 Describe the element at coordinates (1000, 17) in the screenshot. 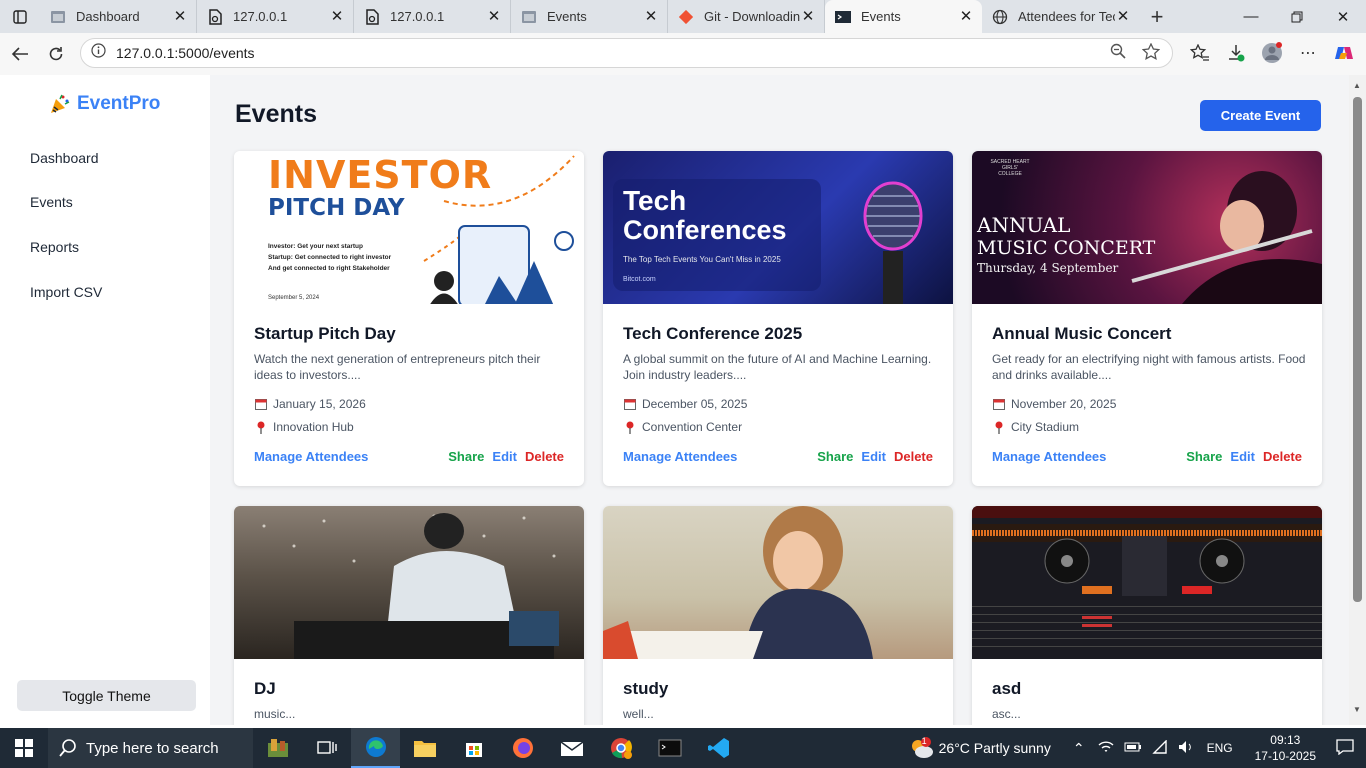

I see `globe-icon` at that location.